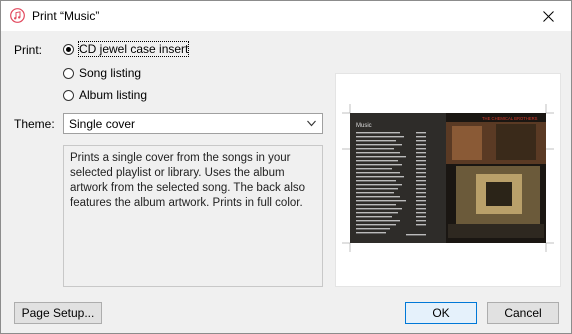 This screenshot has width=572, height=334. I want to click on window-title: Print “Music”, so click(66, 16).